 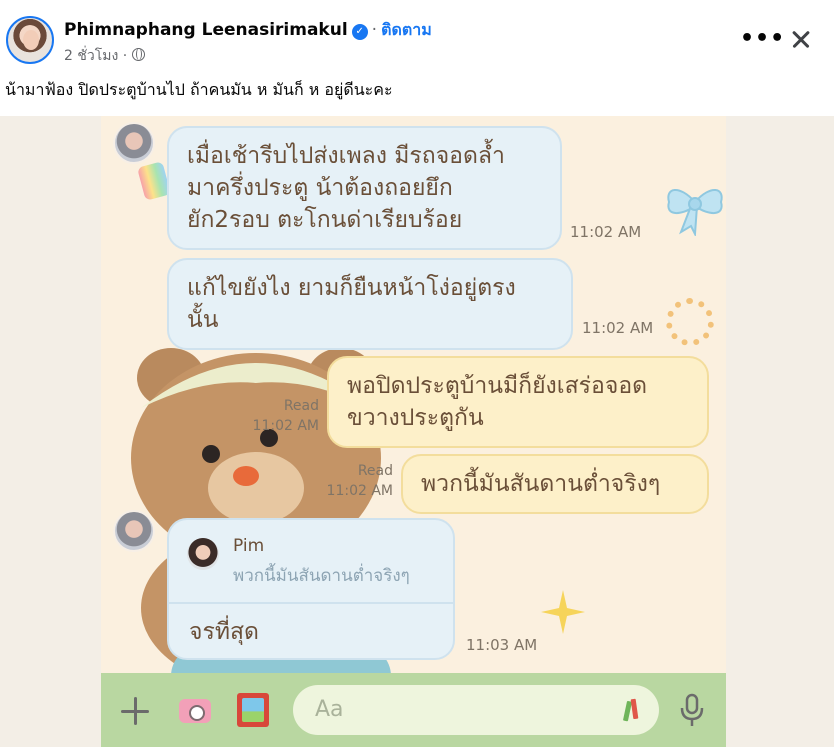 What do you see at coordinates (351, 304) in the screenshot?
I see `message-text: แก้ไขยังไง ยามก็ยืนหน้าโง่อยู่ตรง นั้น` at bounding box center [351, 304].